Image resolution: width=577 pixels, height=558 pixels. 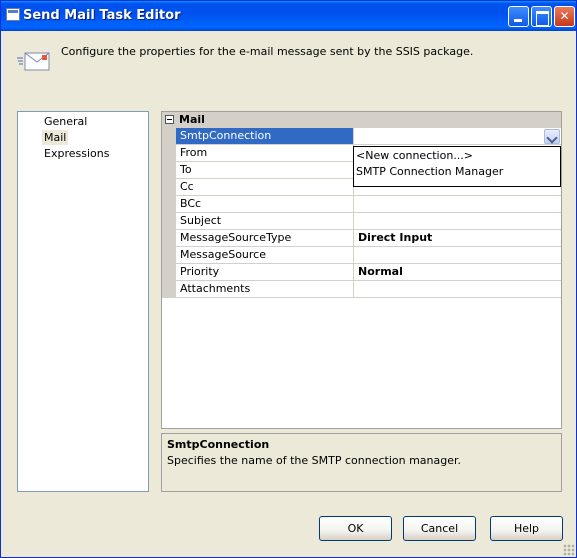 What do you see at coordinates (13, 14) in the screenshot?
I see `window-icon` at bounding box center [13, 14].